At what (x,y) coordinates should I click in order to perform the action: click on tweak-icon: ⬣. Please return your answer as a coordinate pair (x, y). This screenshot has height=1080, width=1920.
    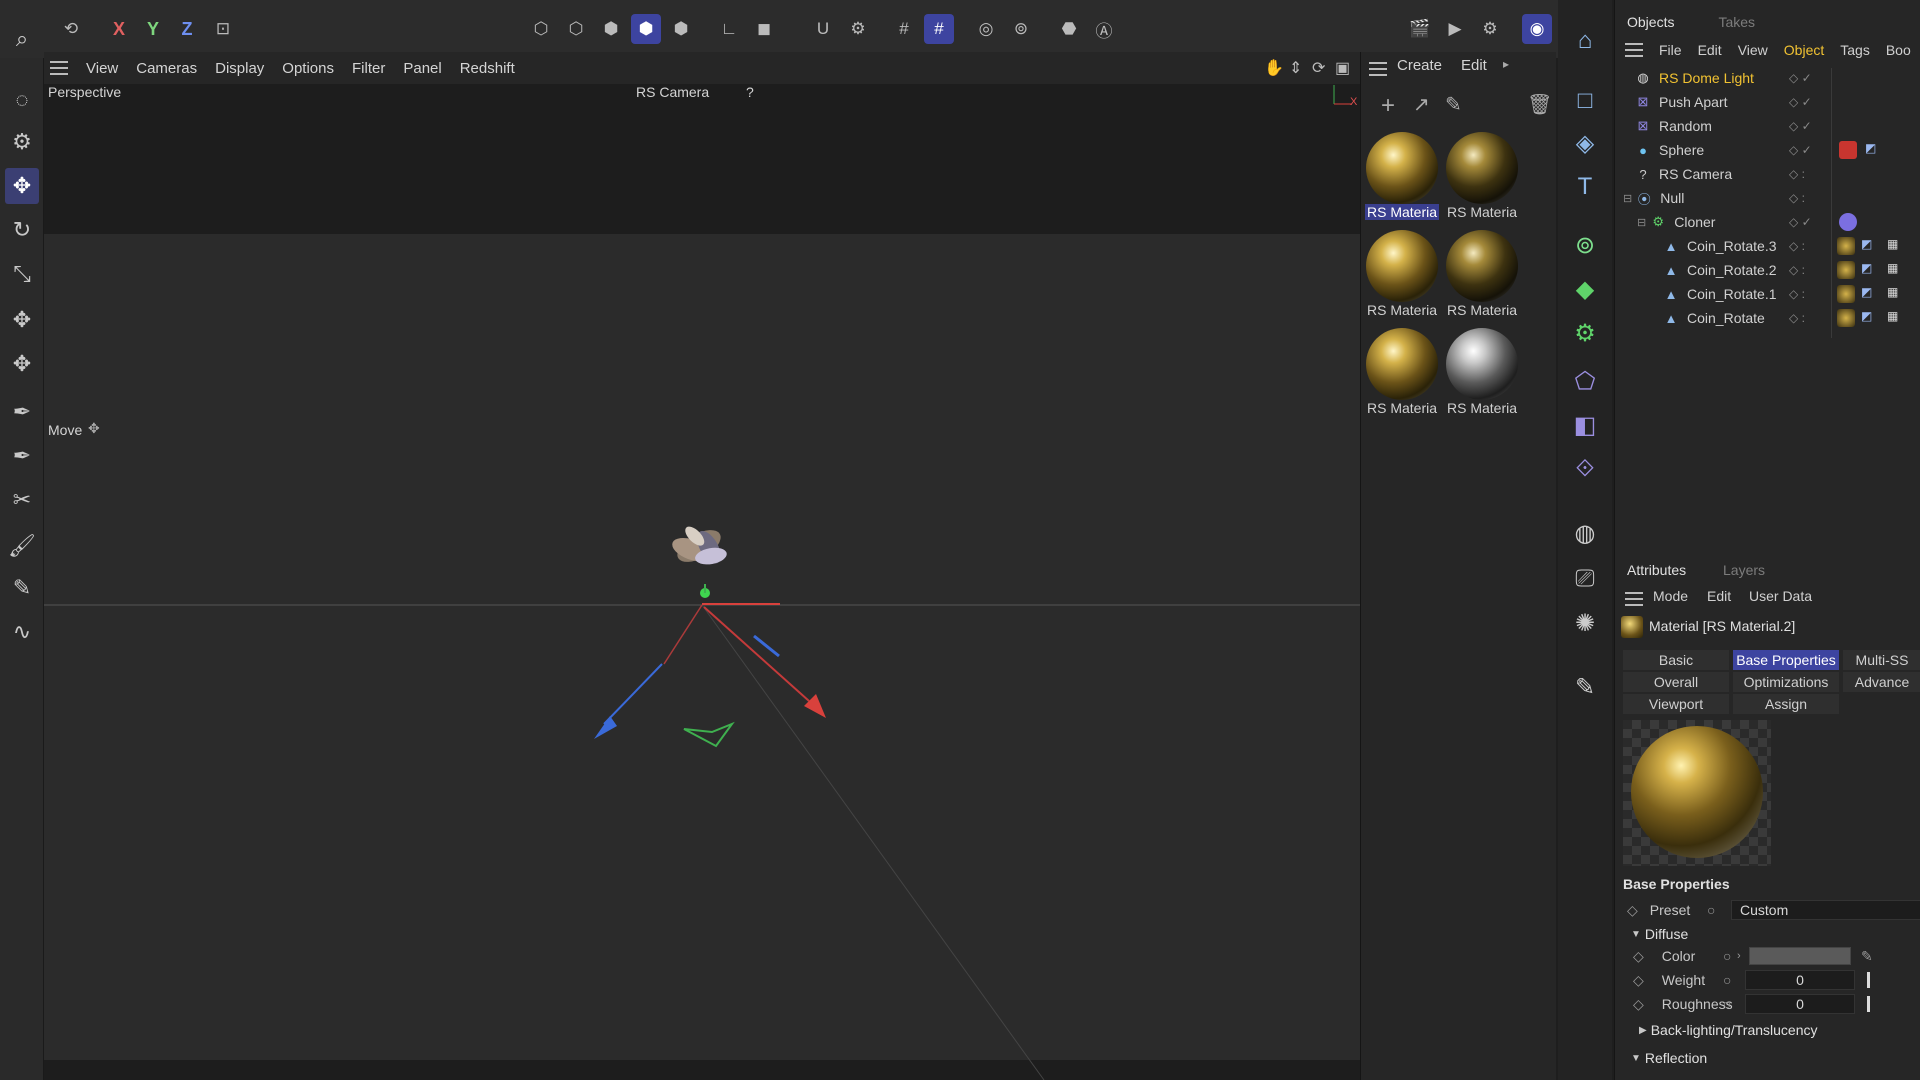
    Looking at the image, I should click on (1069, 29).